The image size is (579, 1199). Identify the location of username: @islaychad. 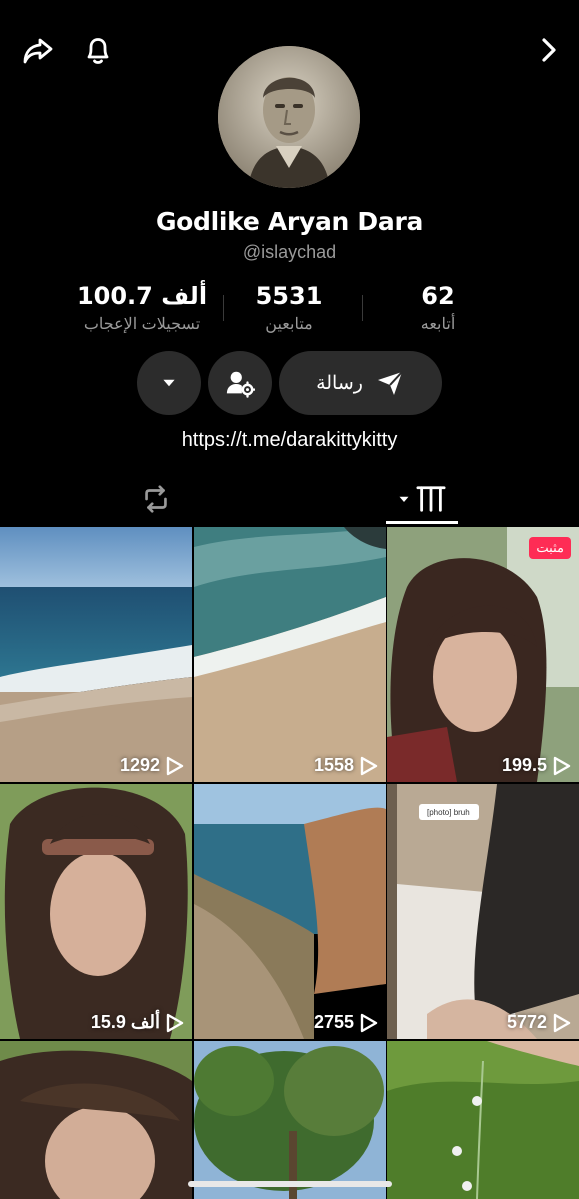
(289, 252).